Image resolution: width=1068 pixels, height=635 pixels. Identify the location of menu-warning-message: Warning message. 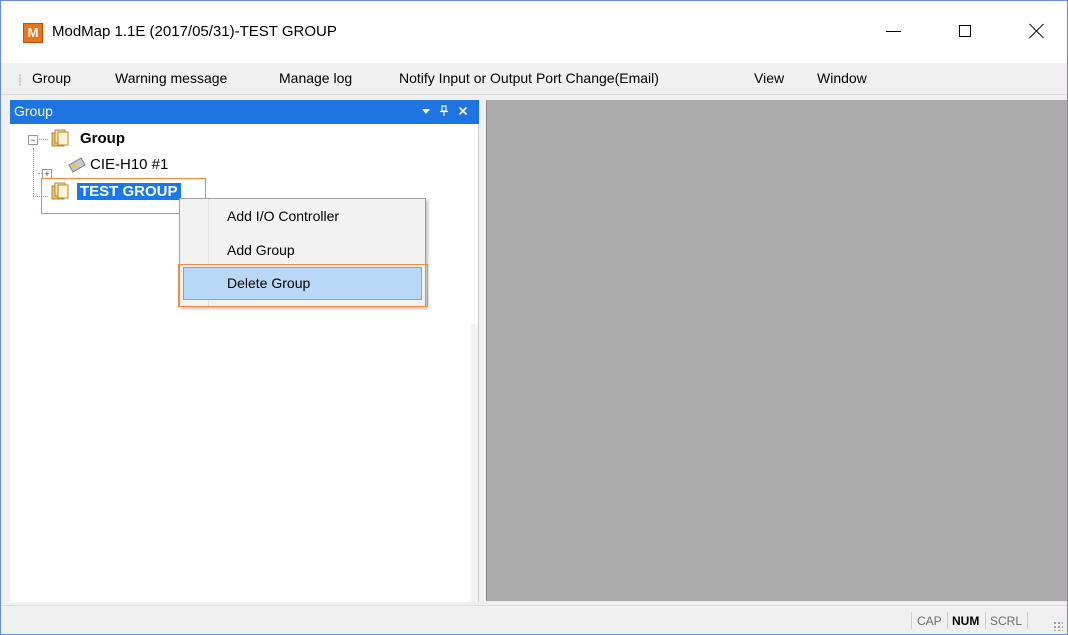
(171, 78).